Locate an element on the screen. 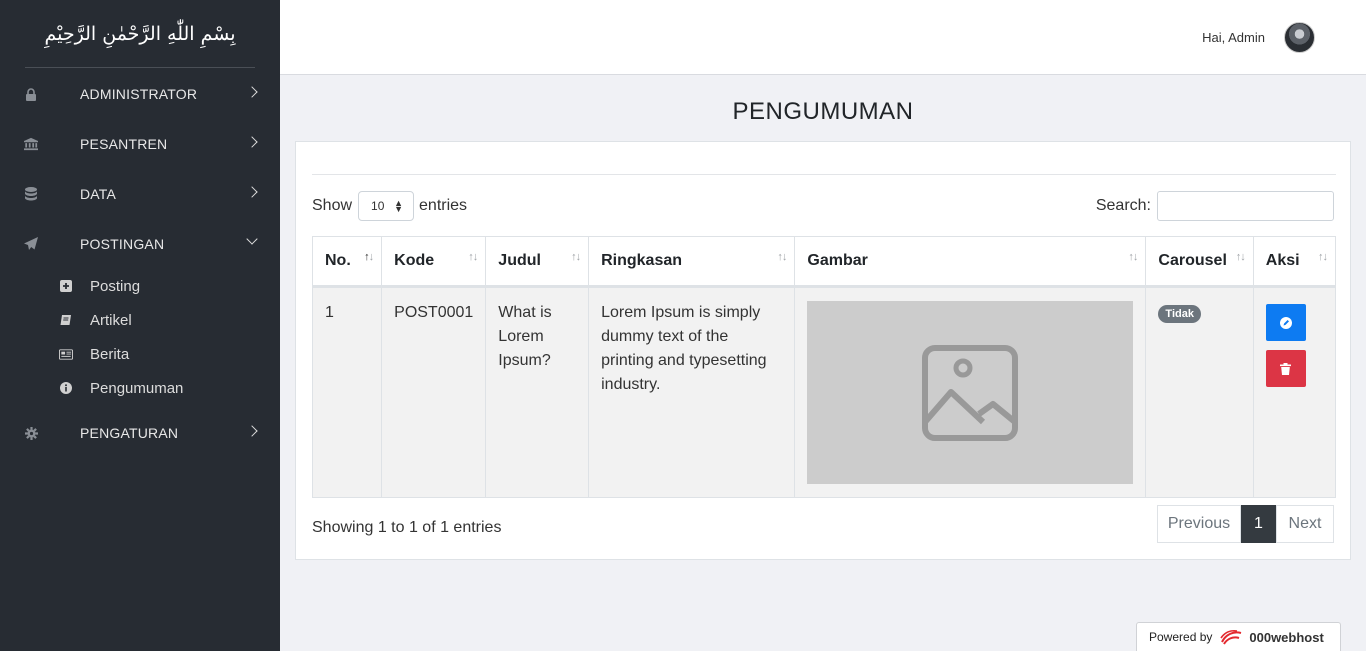  column-header-label: Ringkasan is located at coordinates (642, 260).